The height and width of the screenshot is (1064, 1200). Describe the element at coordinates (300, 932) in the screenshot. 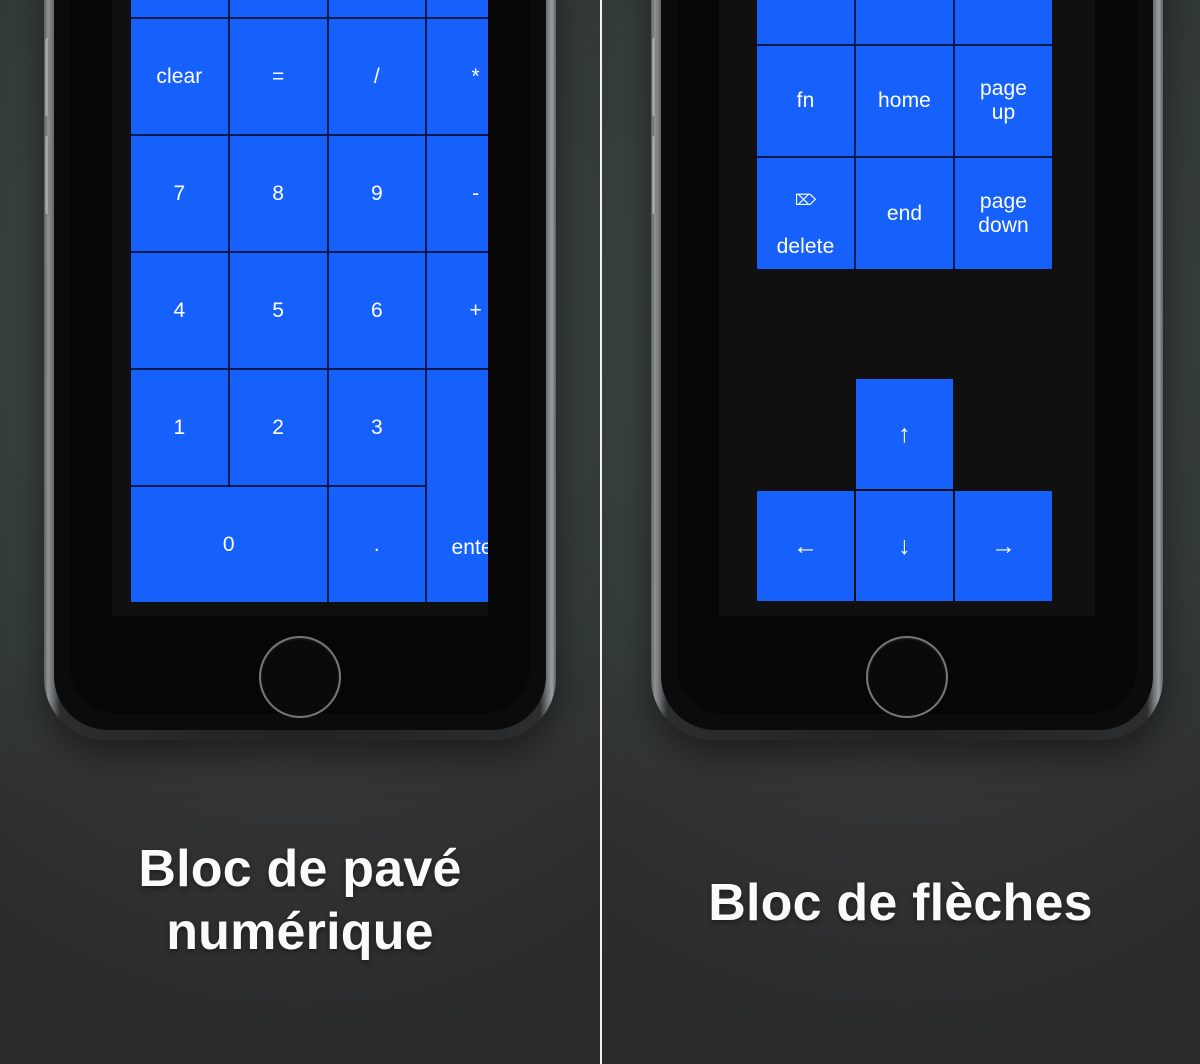

I see `left-caption-line2: numérique` at that location.